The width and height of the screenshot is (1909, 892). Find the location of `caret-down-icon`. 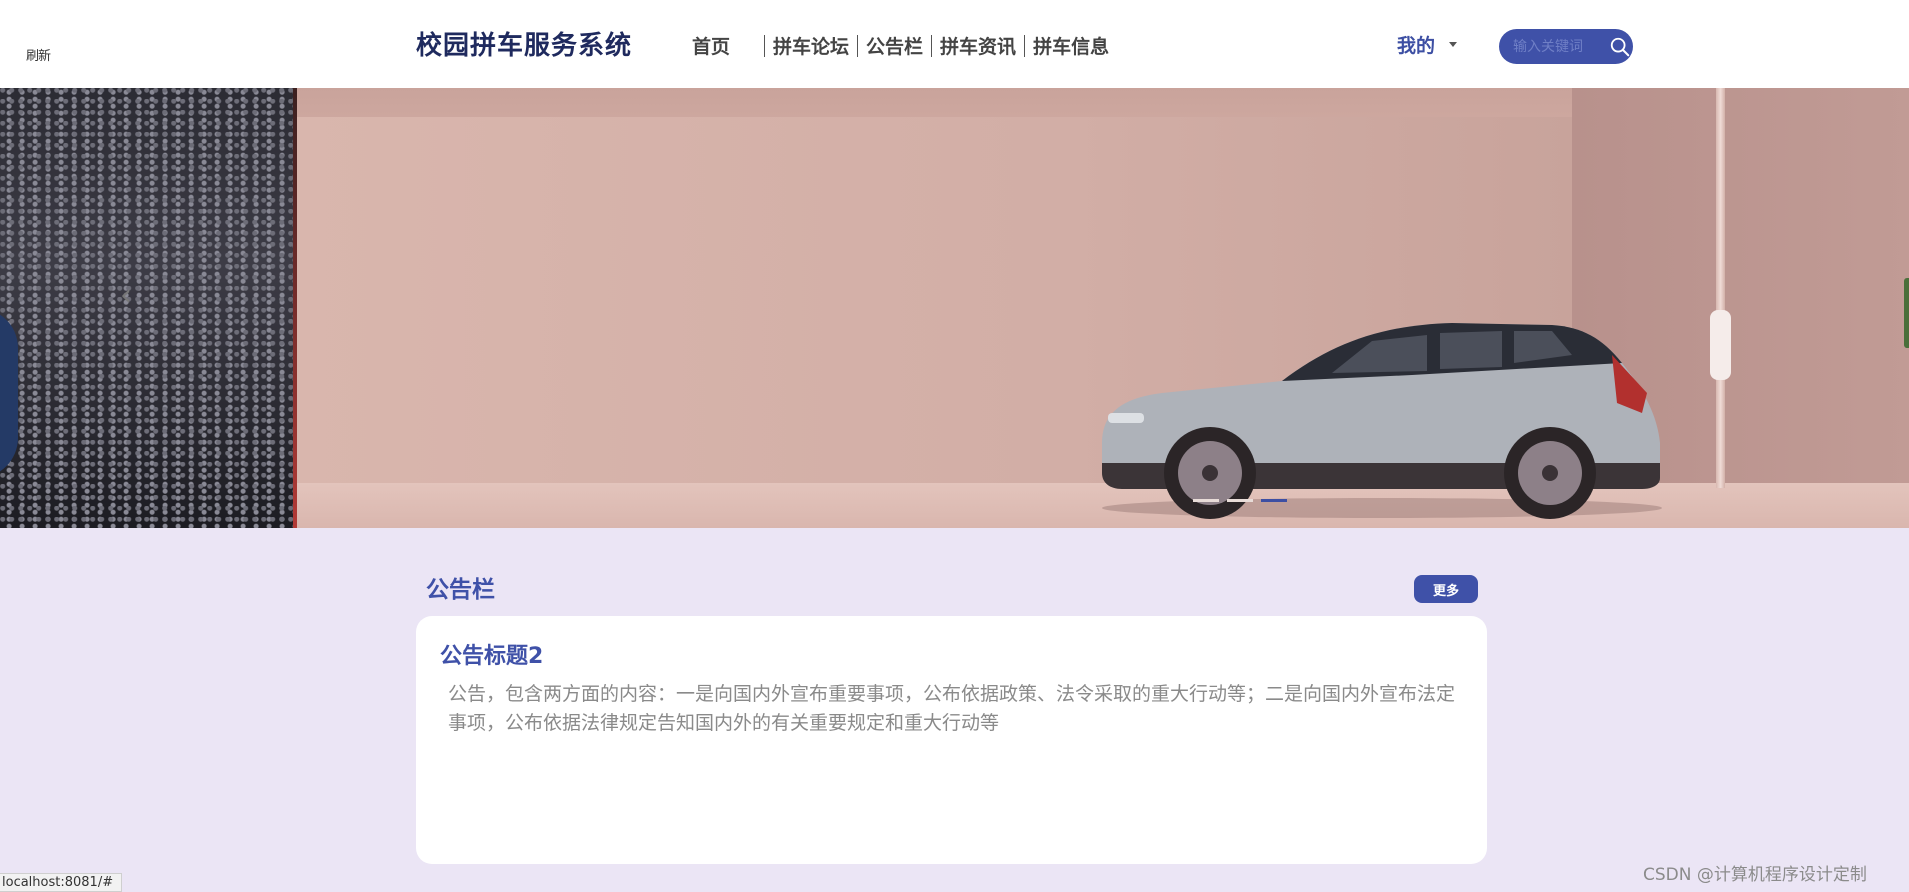

caret-down-icon is located at coordinates (1453, 44).